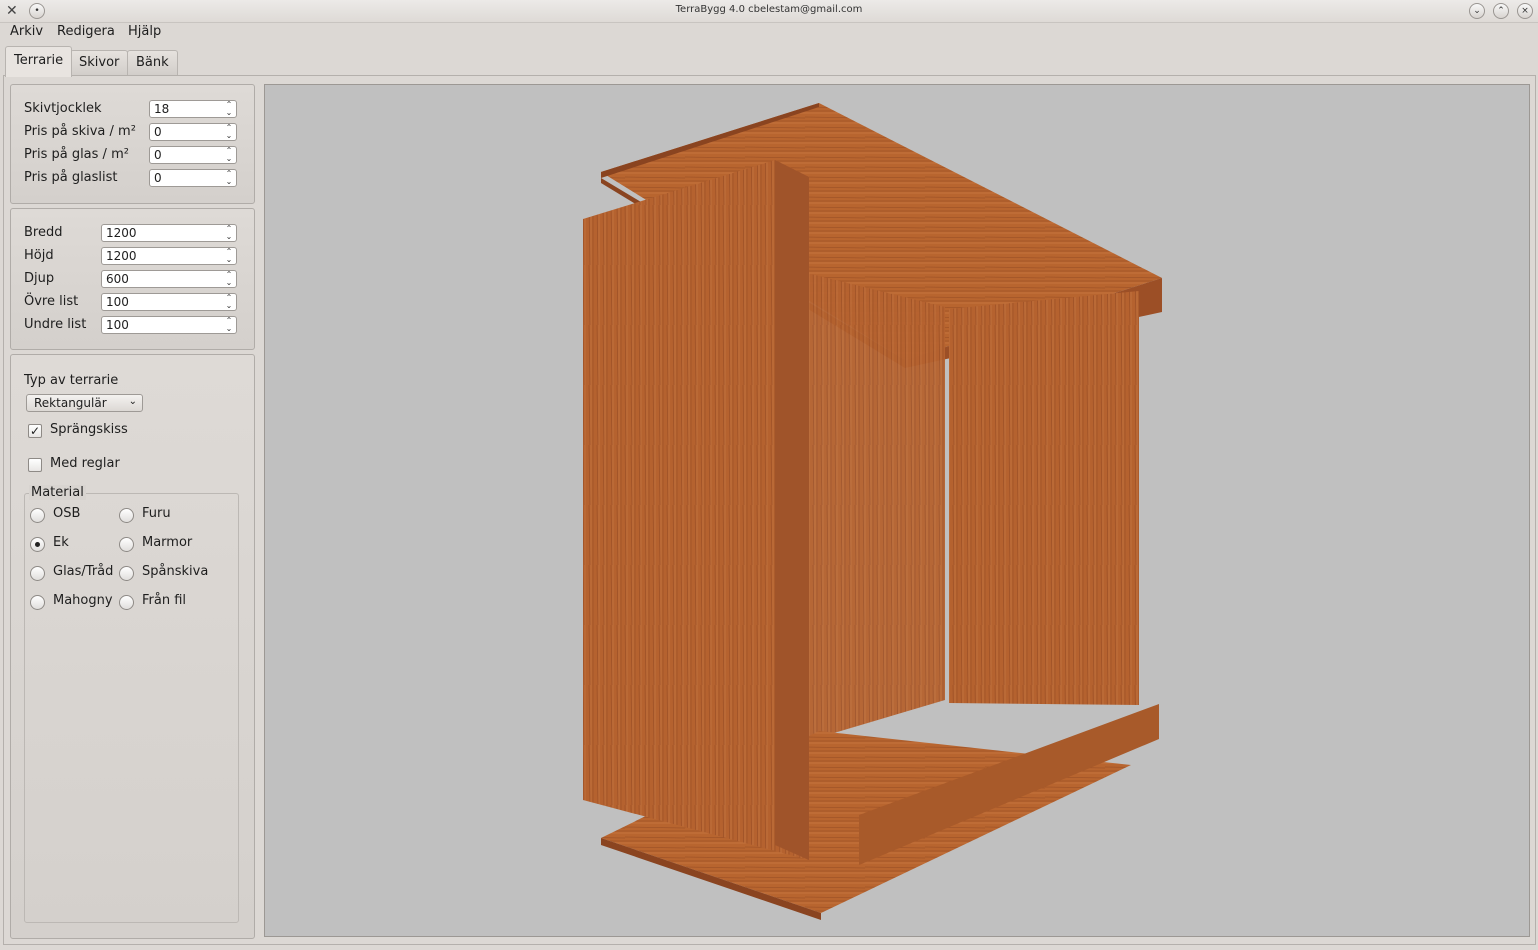 The height and width of the screenshot is (950, 1538). Describe the element at coordinates (89, 429) in the screenshot. I see `label-exploded-view: Sprängskiss` at that location.